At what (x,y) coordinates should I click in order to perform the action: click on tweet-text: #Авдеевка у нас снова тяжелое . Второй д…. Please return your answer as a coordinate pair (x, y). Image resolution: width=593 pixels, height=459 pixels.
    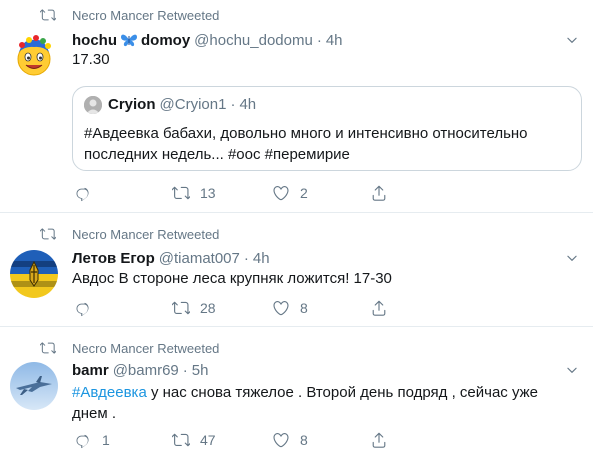
    Looking at the image, I should click on (317, 403).